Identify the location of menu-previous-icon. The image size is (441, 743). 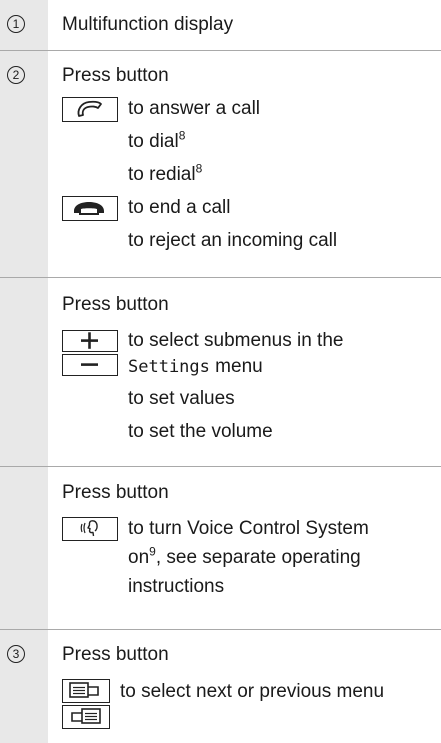
(86, 716).